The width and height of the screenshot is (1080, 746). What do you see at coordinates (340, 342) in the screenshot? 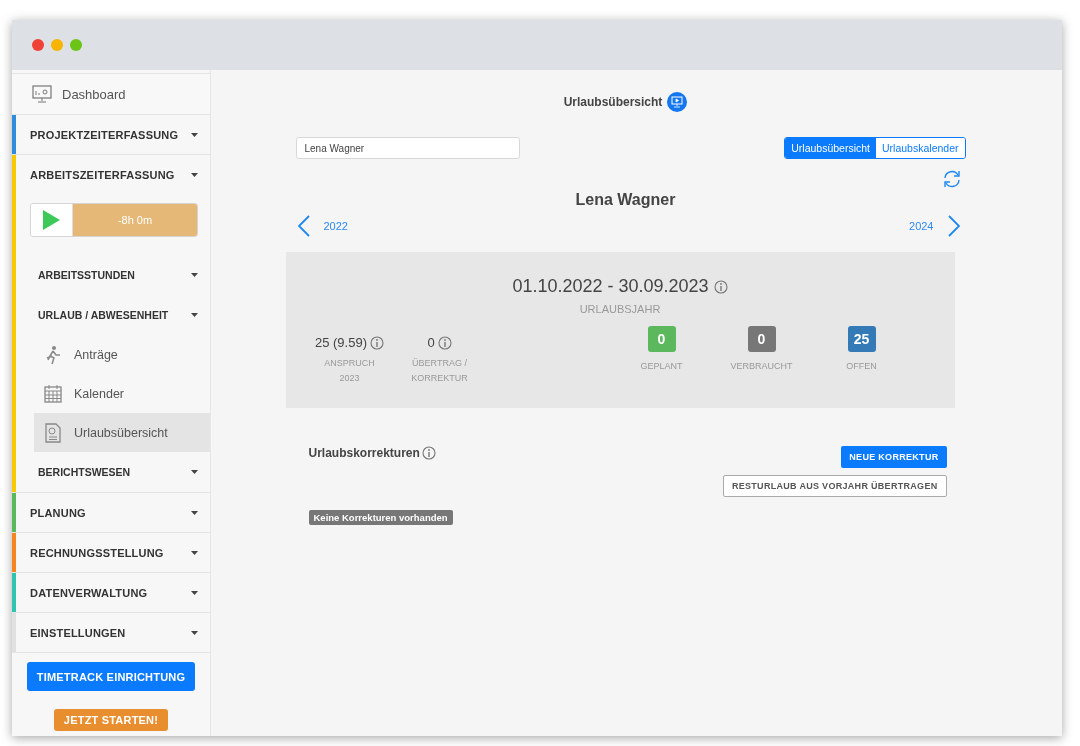
I see `stat-value: 25 (9.59)` at bounding box center [340, 342].